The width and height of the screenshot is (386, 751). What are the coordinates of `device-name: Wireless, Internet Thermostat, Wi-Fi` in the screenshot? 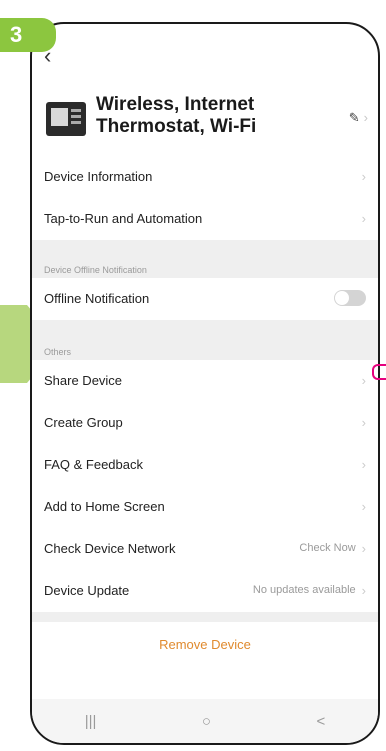 It's located at (176, 115).